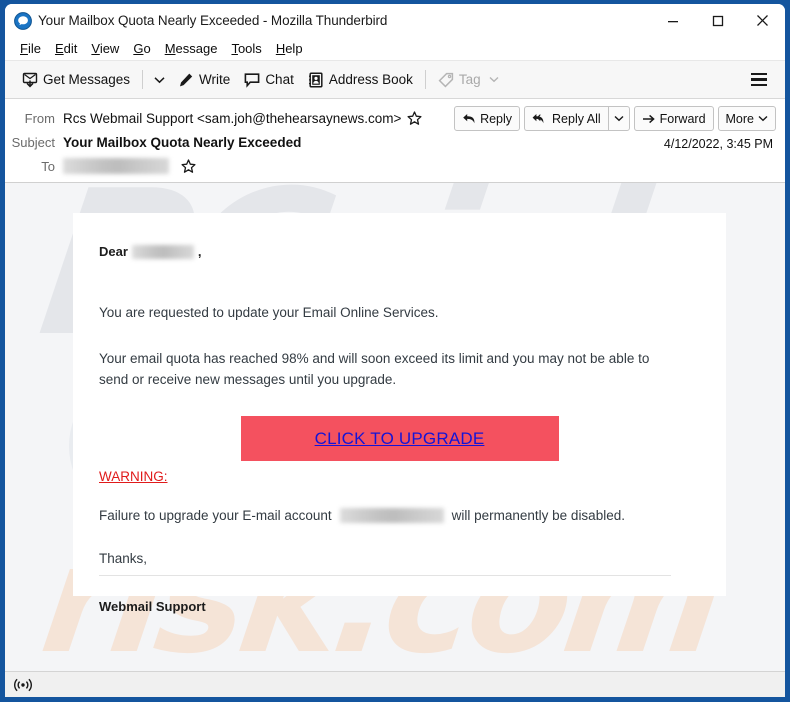 This screenshot has height=702, width=790. Describe the element at coordinates (399, 251) in the screenshot. I see `email-greeting: Dear ,` at that location.